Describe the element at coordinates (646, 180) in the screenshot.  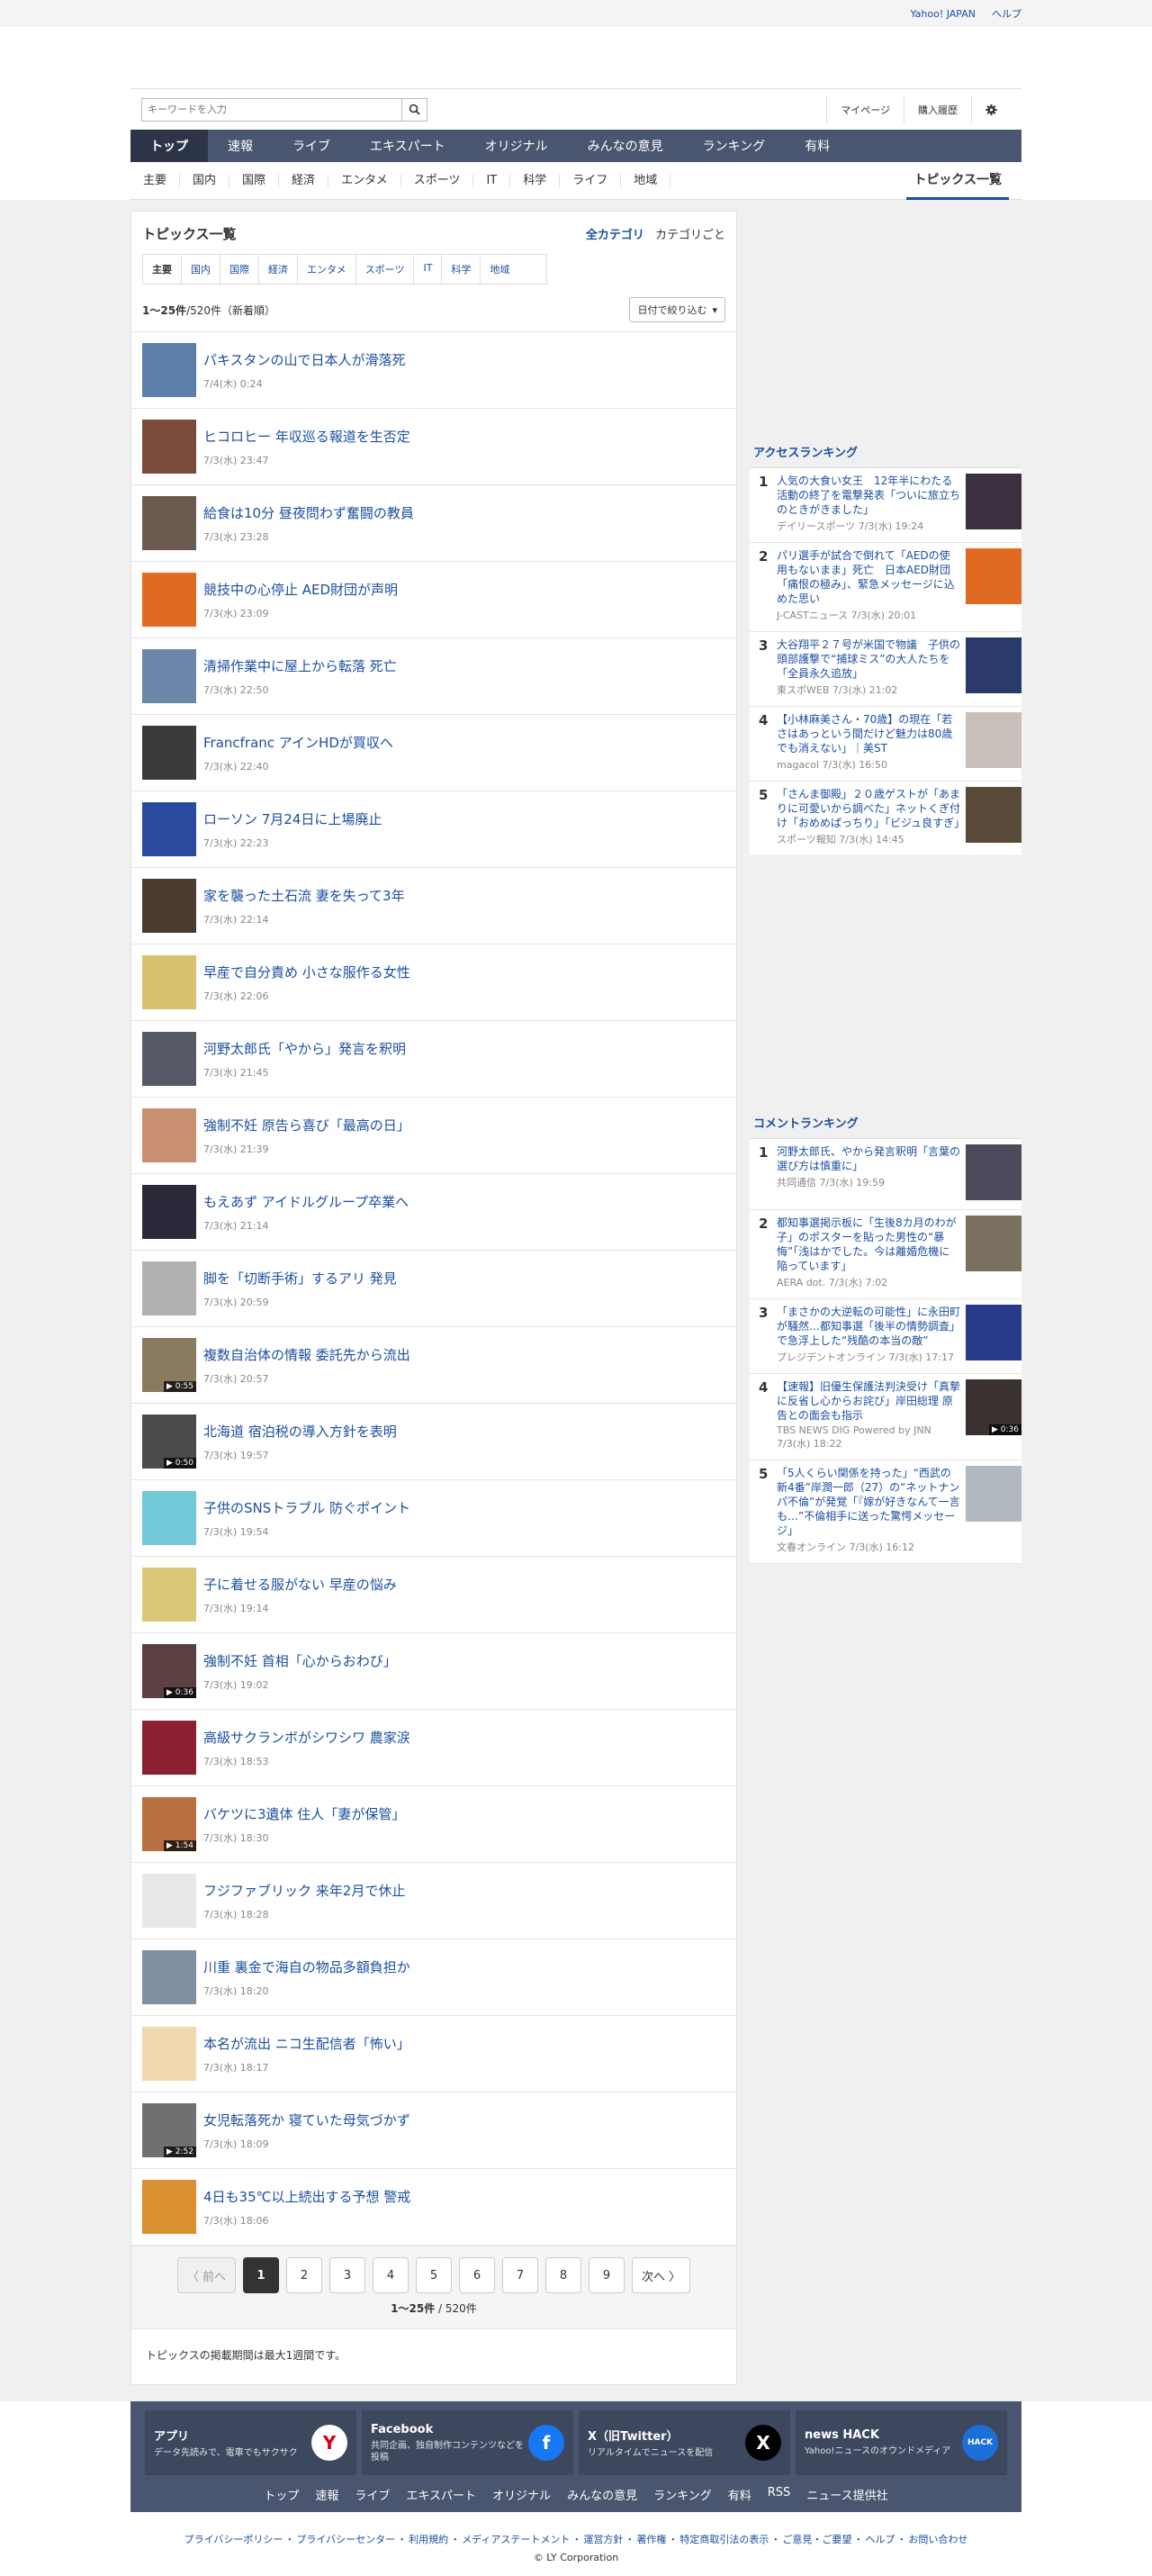
I see `sub-nav-item: 地域` at that location.